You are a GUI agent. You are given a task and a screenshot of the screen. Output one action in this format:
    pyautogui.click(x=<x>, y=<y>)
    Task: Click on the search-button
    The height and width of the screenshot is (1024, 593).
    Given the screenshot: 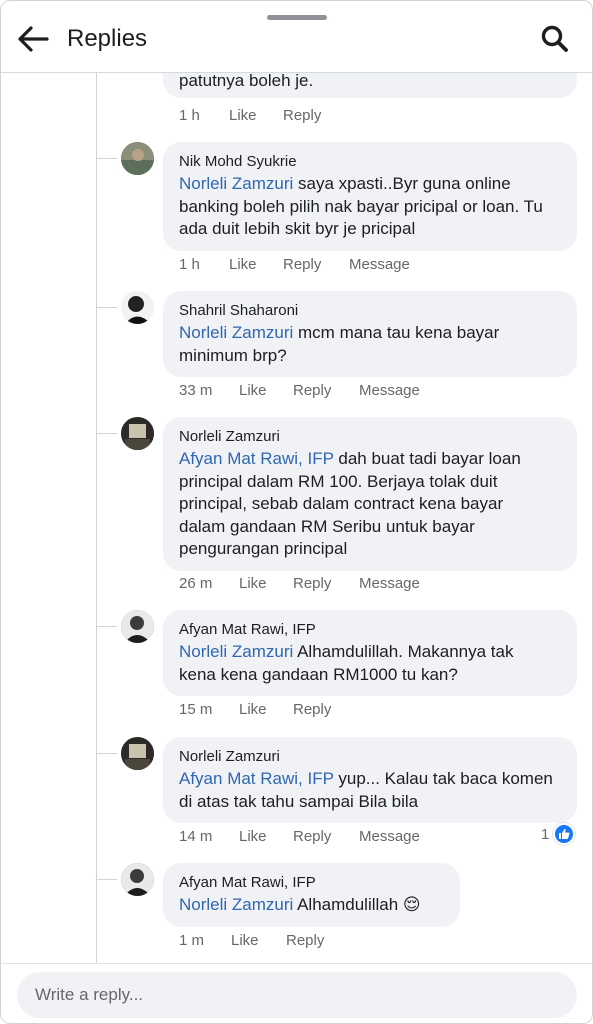 What is the action you would take?
    pyautogui.click(x=555, y=39)
    